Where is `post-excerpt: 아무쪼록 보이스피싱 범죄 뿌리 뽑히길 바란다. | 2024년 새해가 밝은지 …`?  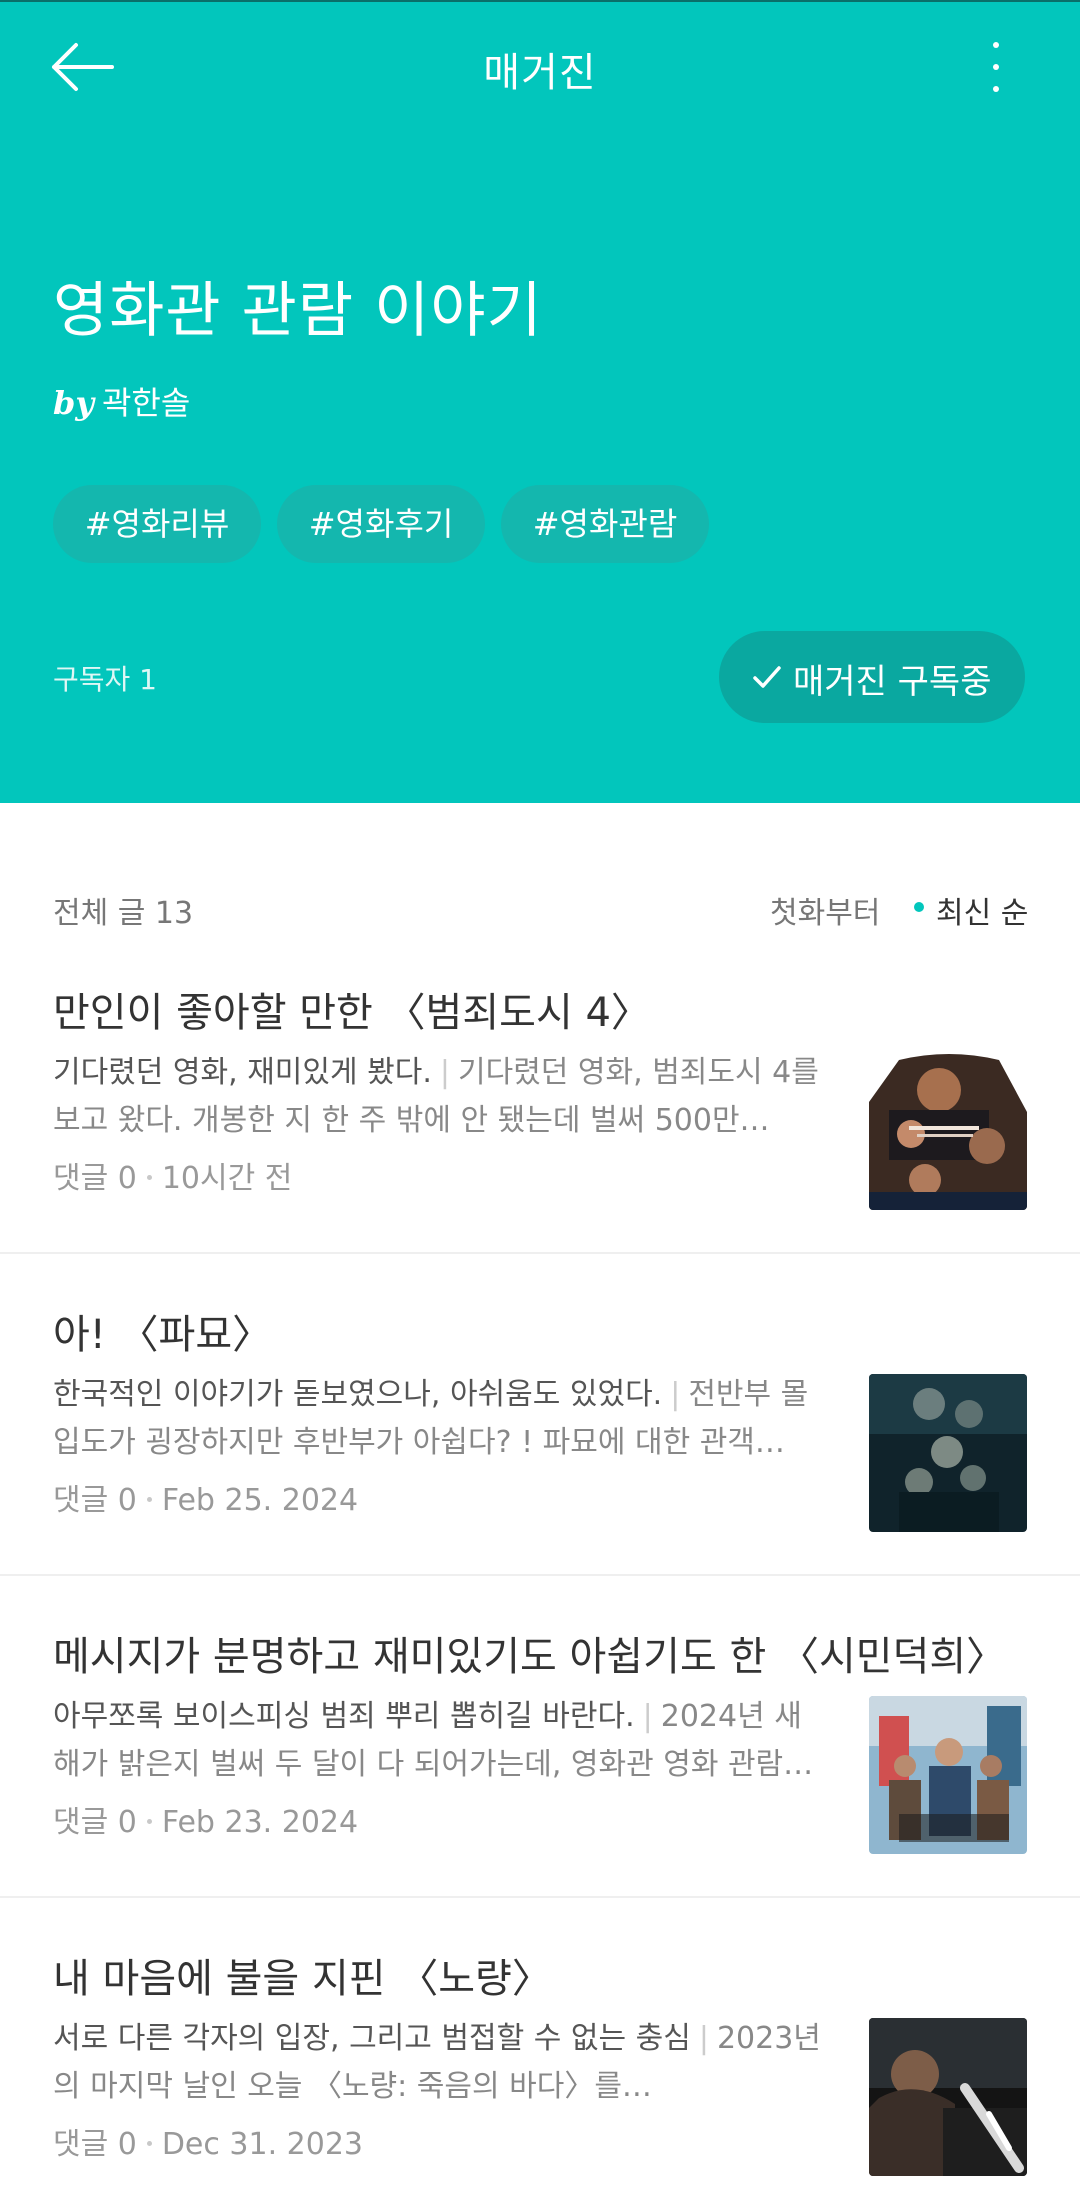 post-excerpt: 아무쪼록 보이스피싱 범죄 뿌리 뽑히길 바란다. | 2024년 새해가 밝은지 … is located at coordinates (438, 1741).